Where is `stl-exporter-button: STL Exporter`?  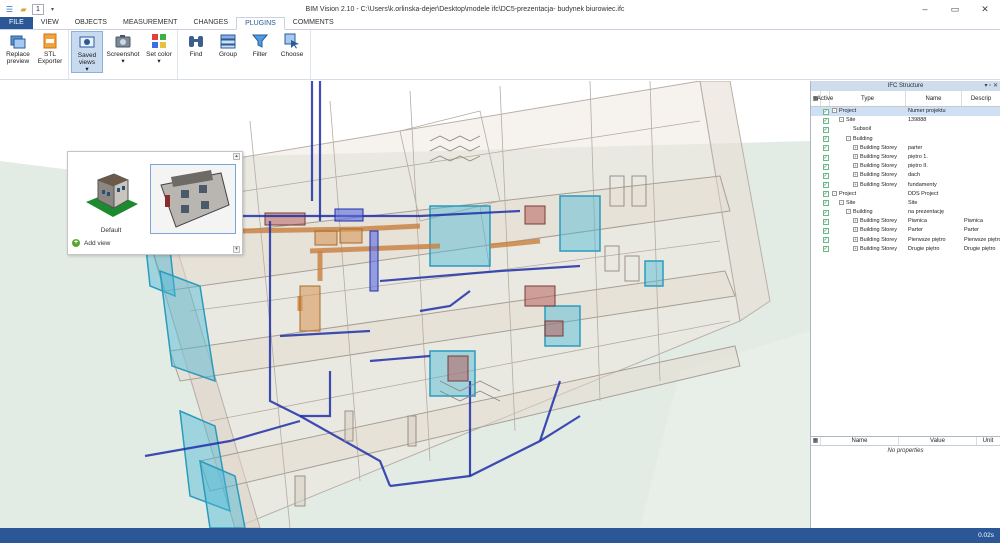
stl-exporter-button: STL Exporter is located at coordinates (50, 52).